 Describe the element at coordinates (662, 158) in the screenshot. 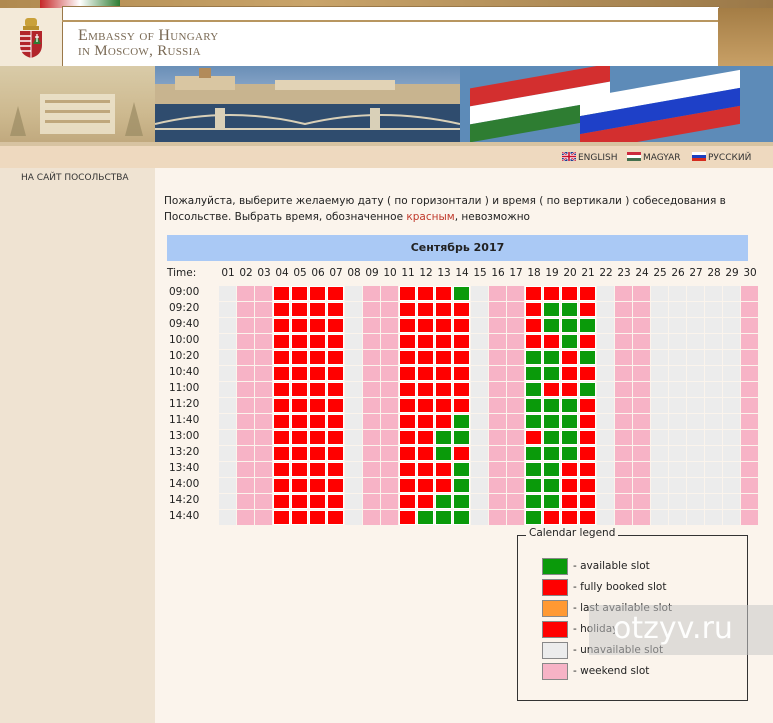

I see `language-label: MAGYAR` at that location.